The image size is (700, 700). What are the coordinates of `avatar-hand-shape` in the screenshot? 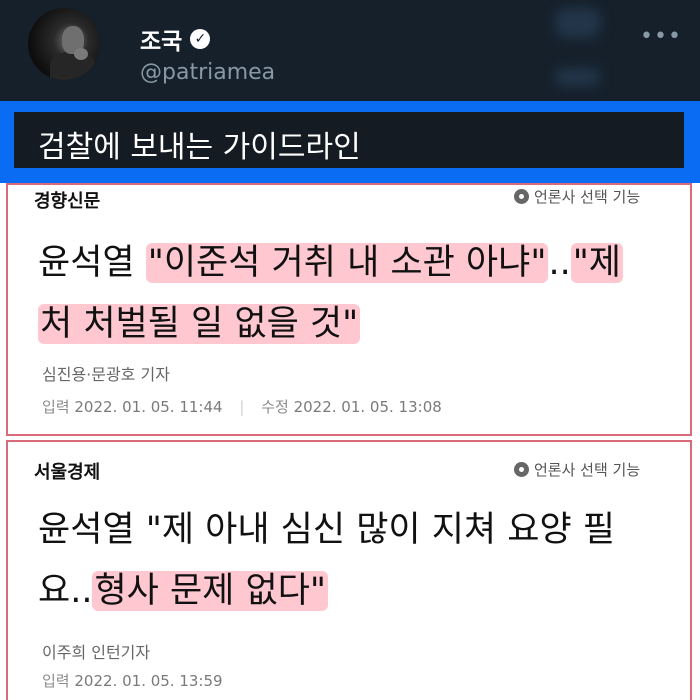 It's located at (81, 54).